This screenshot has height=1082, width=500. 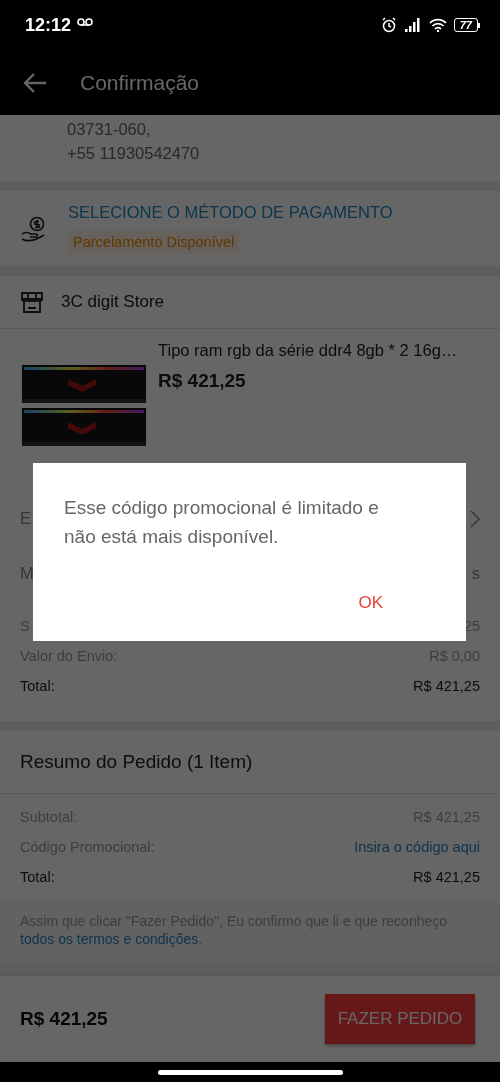 What do you see at coordinates (370, 603) in the screenshot?
I see `ok-button: OK` at bounding box center [370, 603].